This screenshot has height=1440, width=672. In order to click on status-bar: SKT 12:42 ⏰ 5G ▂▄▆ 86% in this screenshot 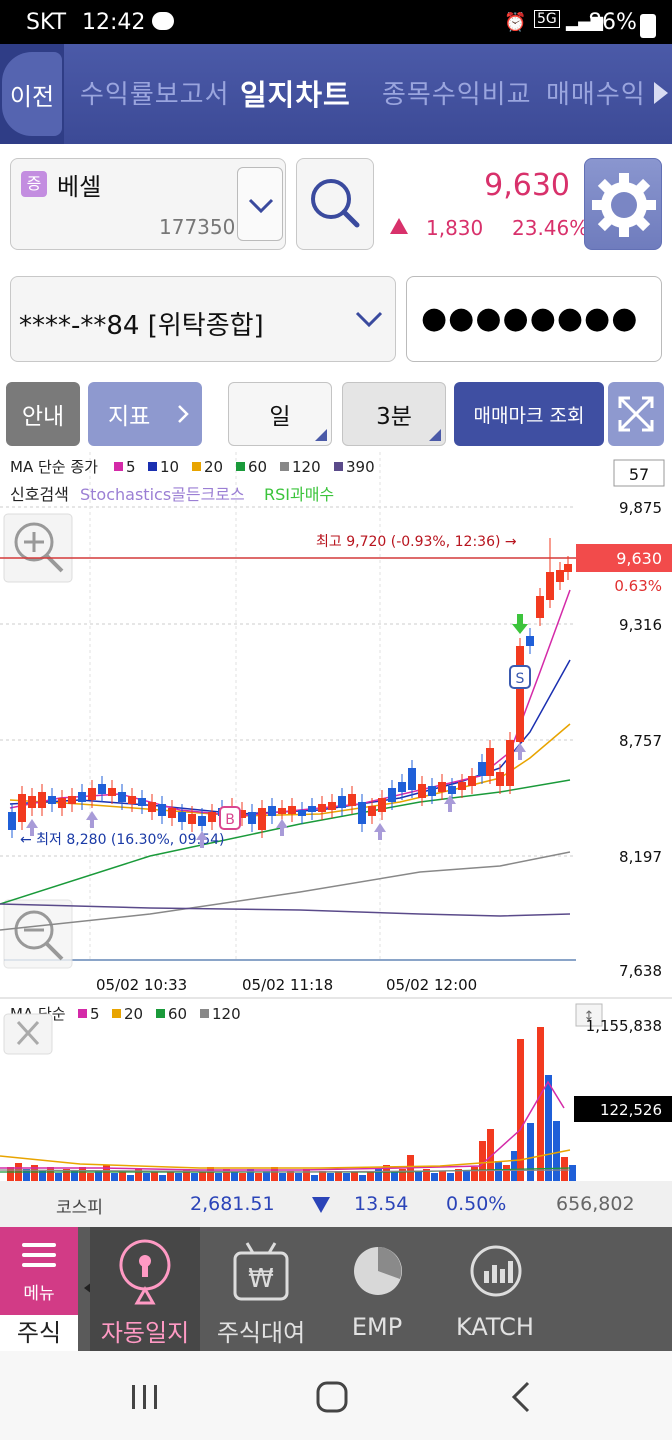, I will do `click(336, 22)`.